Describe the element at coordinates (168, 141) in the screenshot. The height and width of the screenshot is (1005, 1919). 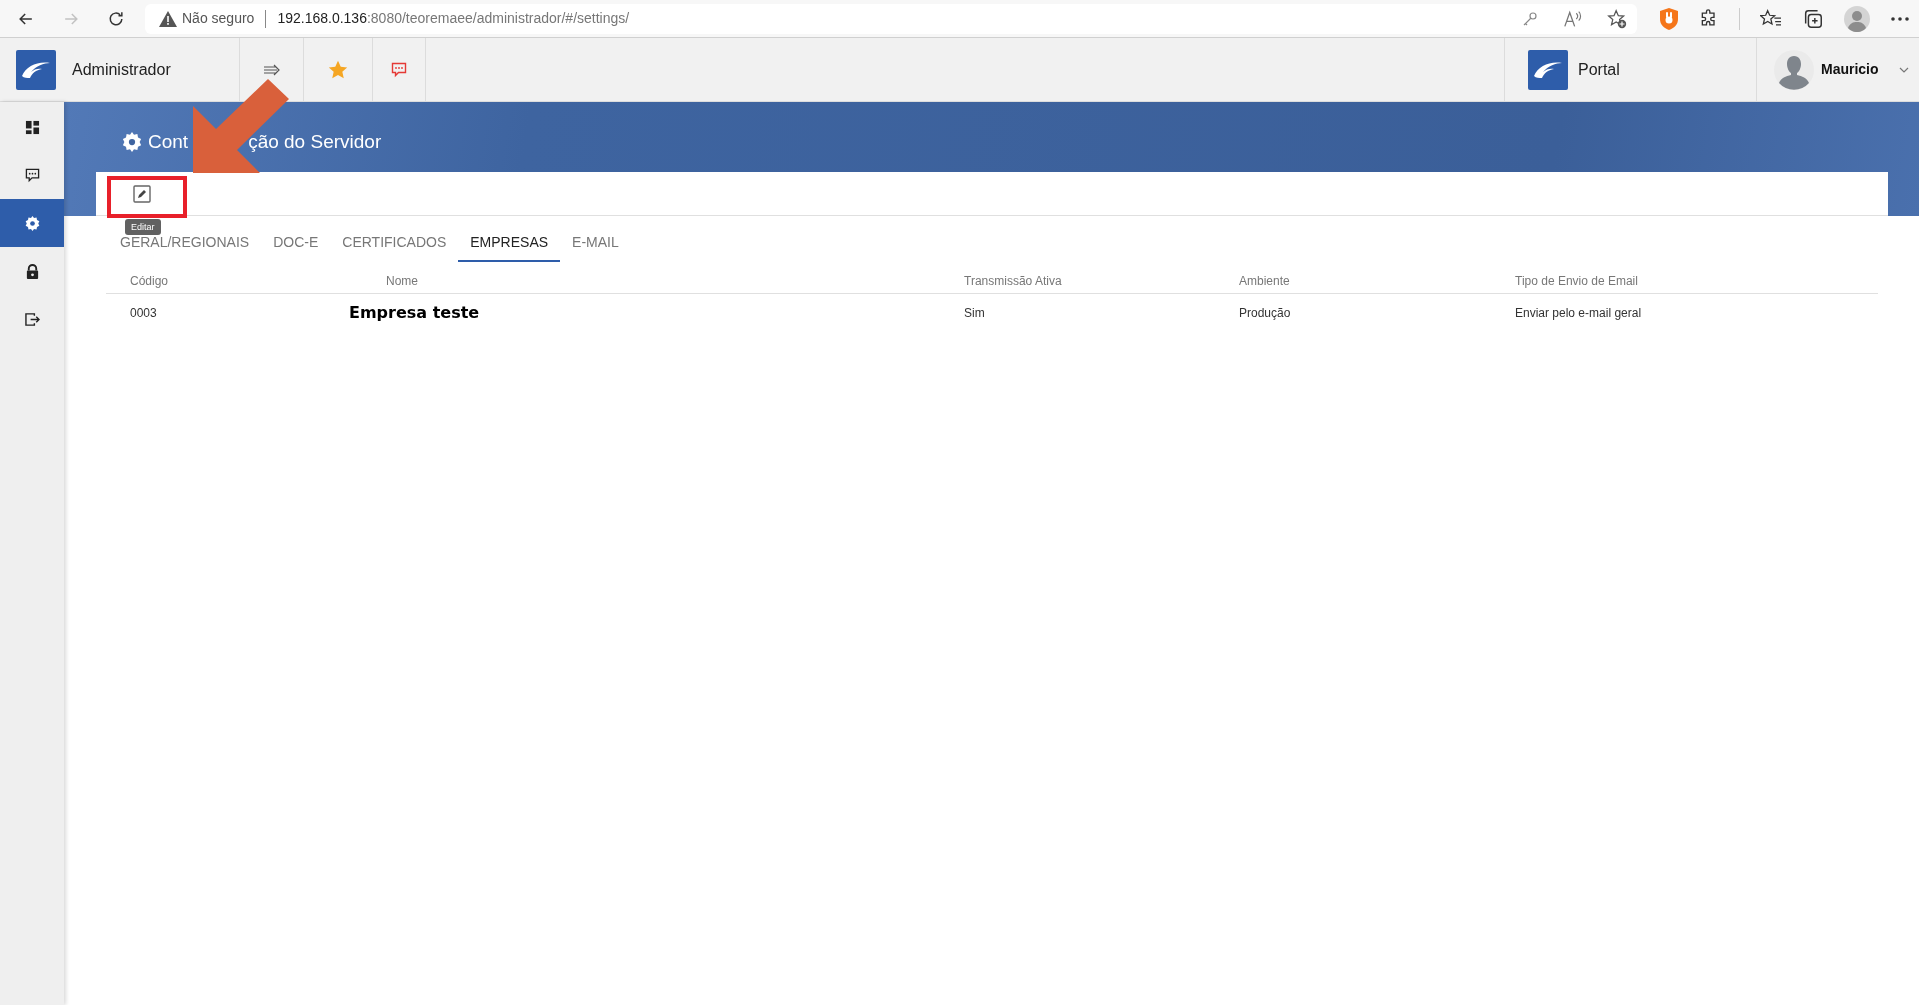
I see `page-title-fragment: Cont` at that location.